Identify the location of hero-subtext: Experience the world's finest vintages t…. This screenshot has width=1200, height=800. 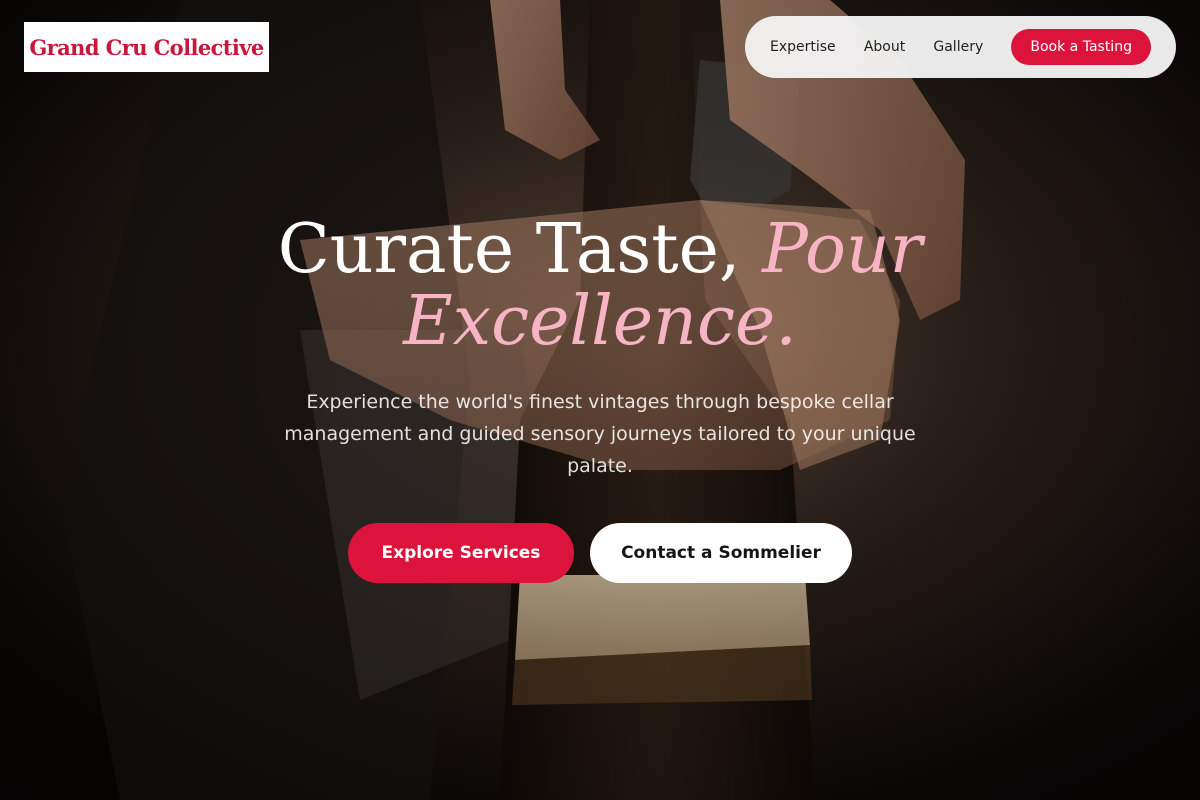
(600, 434).